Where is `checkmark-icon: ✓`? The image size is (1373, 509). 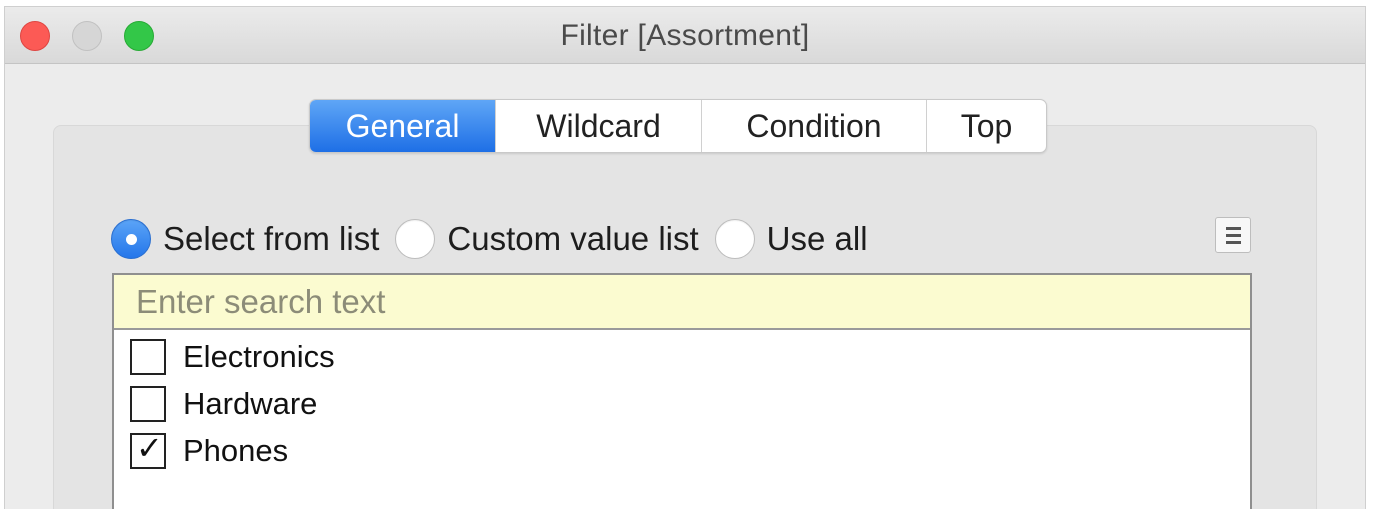 checkmark-icon: ✓ is located at coordinates (149, 448).